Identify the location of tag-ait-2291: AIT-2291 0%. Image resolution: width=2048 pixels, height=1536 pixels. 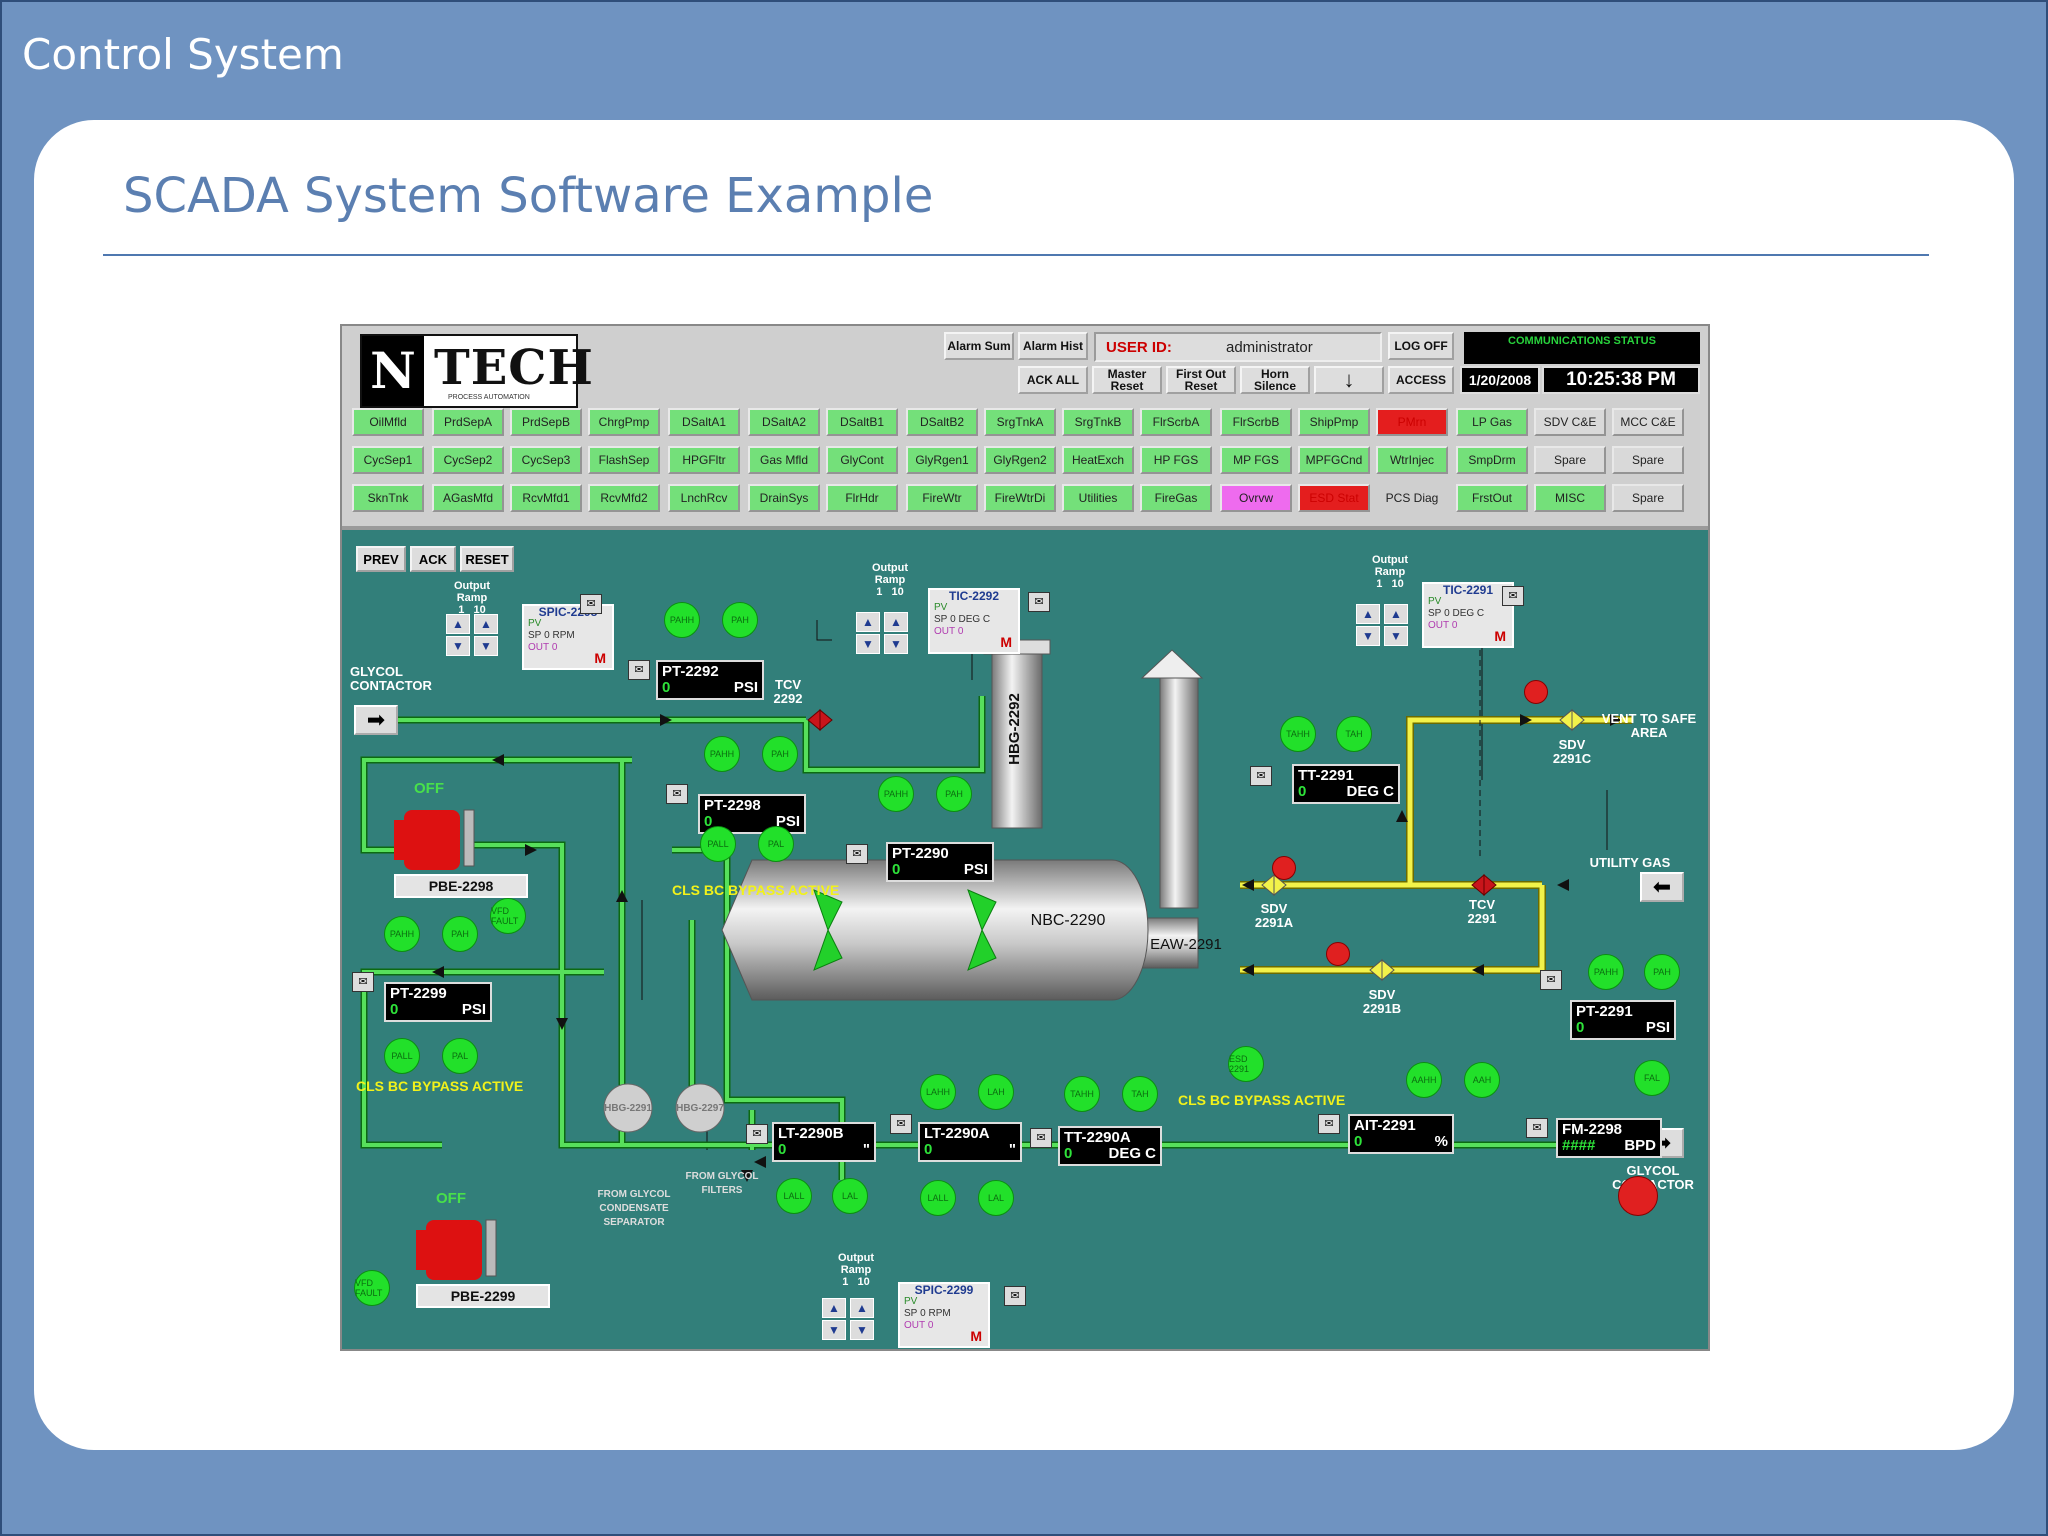
(1401, 1134).